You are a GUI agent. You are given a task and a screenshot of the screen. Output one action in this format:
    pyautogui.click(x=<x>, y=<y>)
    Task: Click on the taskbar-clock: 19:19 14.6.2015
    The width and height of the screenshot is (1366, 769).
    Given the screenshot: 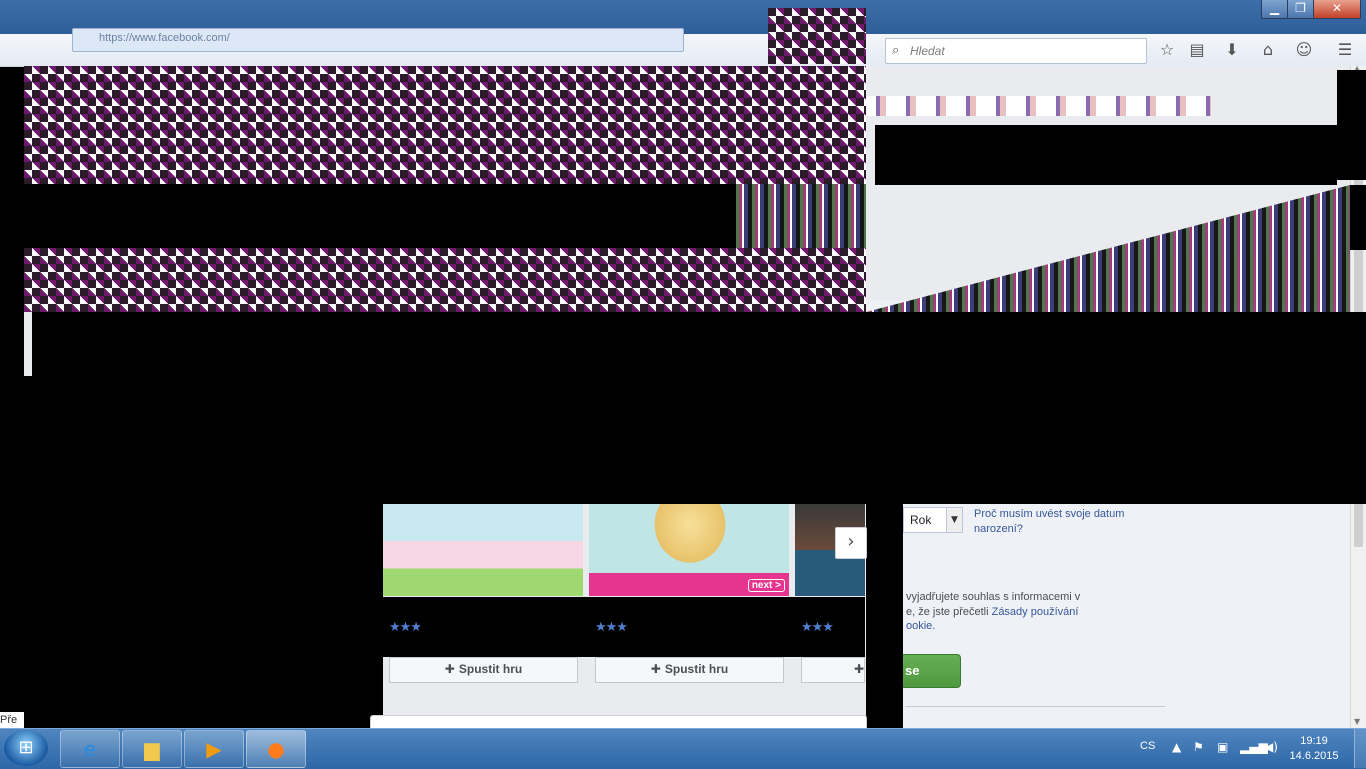 What is the action you would take?
    pyautogui.click(x=1314, y=749)
    